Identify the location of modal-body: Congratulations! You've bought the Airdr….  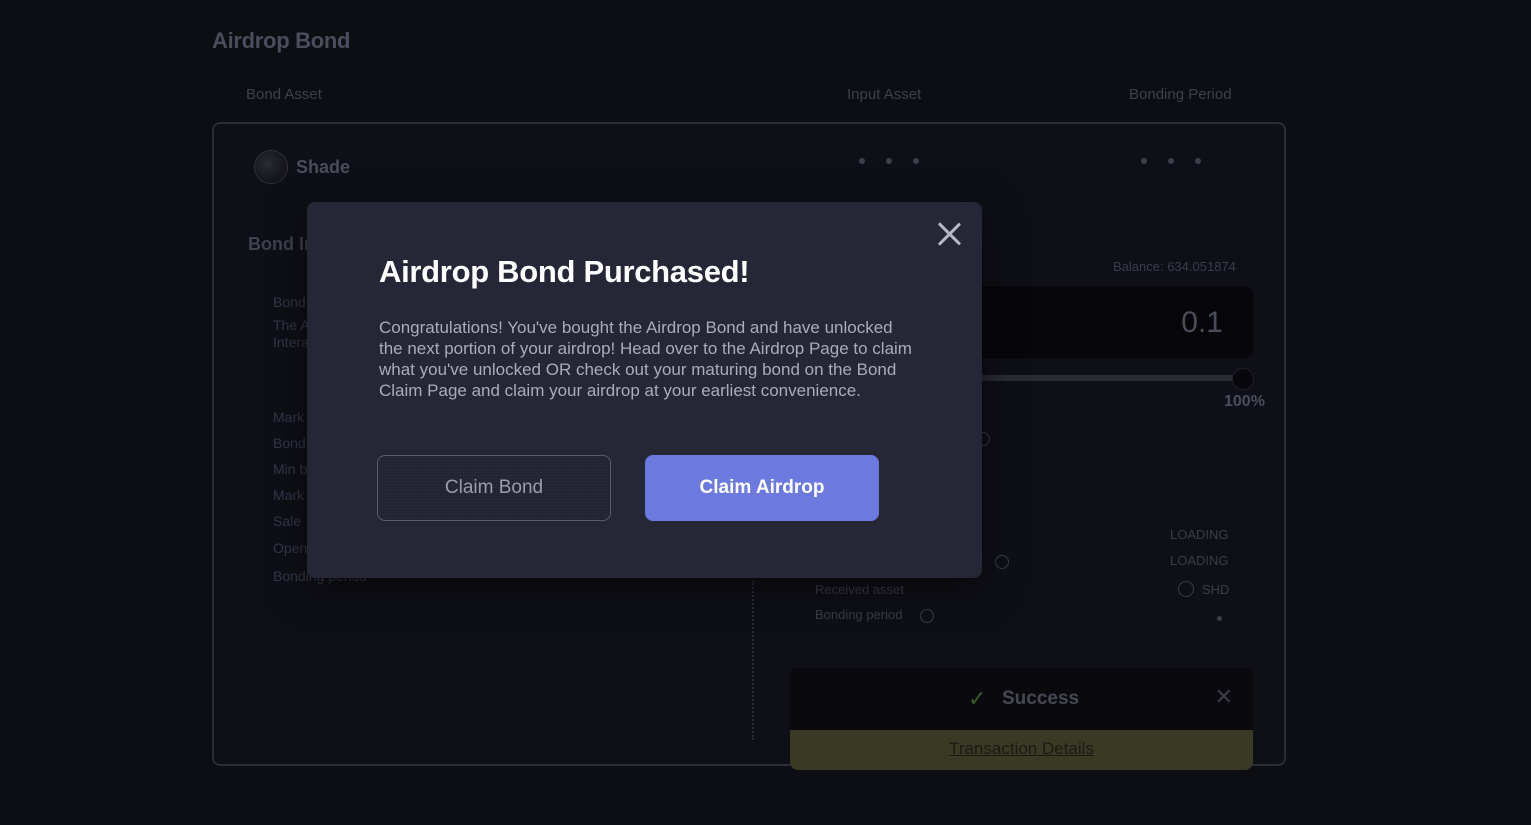
(645, 359).